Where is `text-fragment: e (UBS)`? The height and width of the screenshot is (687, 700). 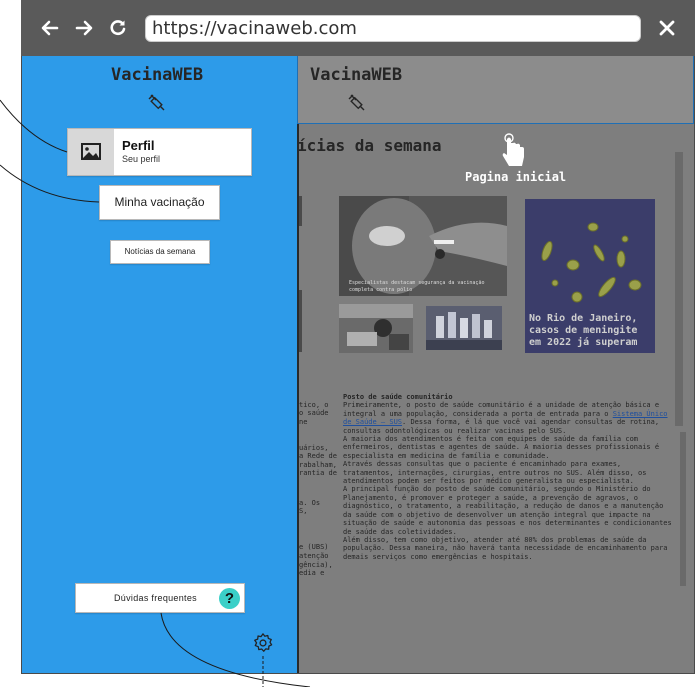
text-fragment: e (UBS) is located at coordinates (314, 547).